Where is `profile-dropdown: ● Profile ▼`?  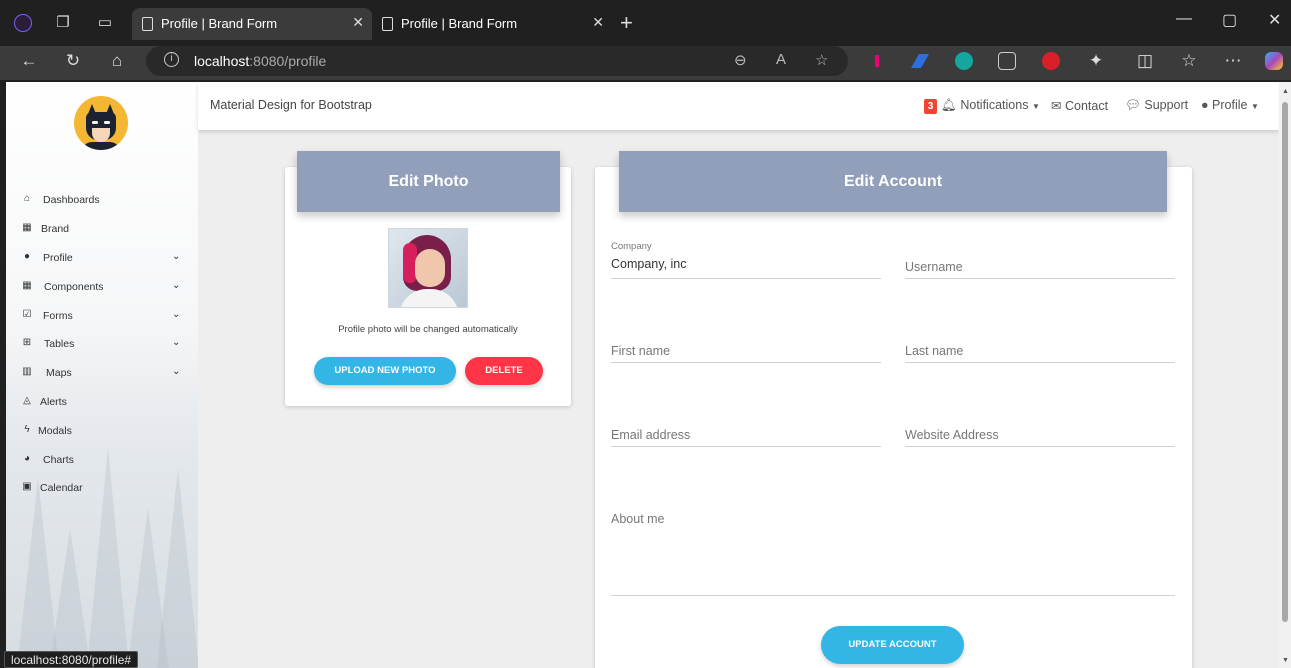
profile-dropdown: ● Profile ▼ is located at coordinates (1230, 105).